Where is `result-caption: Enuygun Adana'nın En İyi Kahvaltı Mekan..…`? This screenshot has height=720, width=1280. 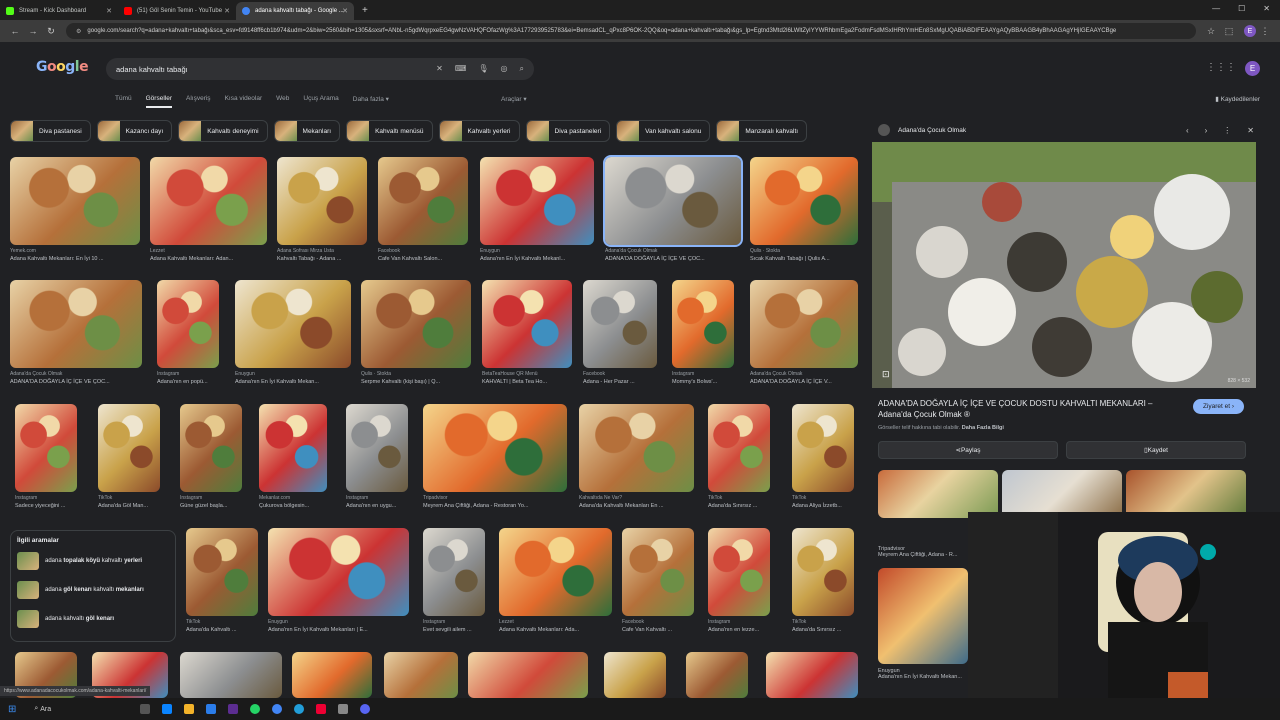 result-caption: Enuygun Adana'nın En İyi Kahvaltı Mekan..… is located at coordinates (293, 378).